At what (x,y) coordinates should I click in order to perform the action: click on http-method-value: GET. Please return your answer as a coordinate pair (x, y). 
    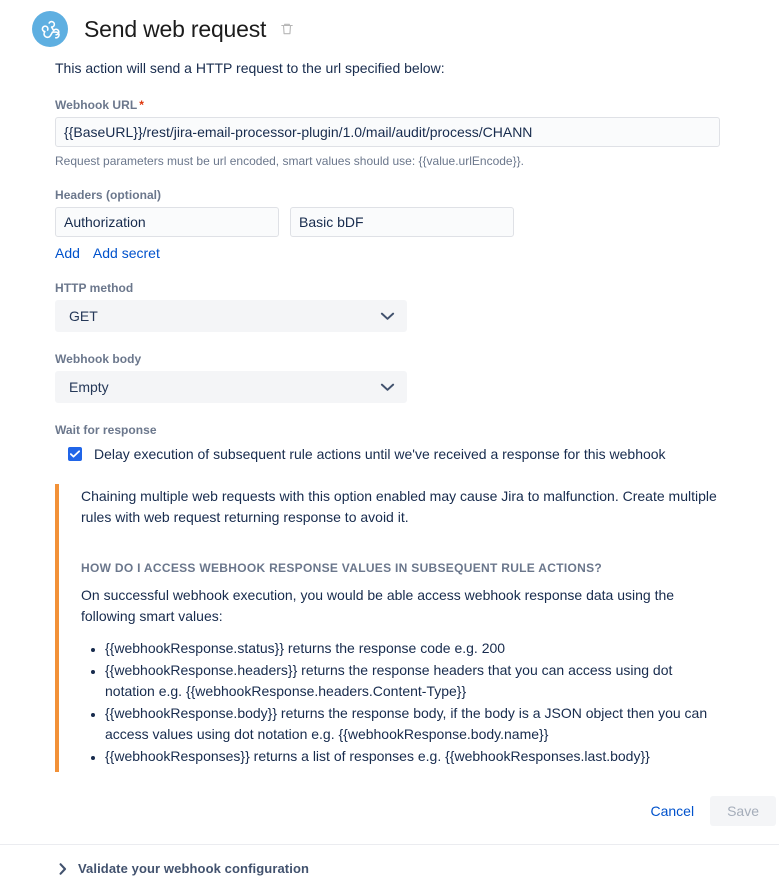
    Looking at the image, I should click on (83, 316).